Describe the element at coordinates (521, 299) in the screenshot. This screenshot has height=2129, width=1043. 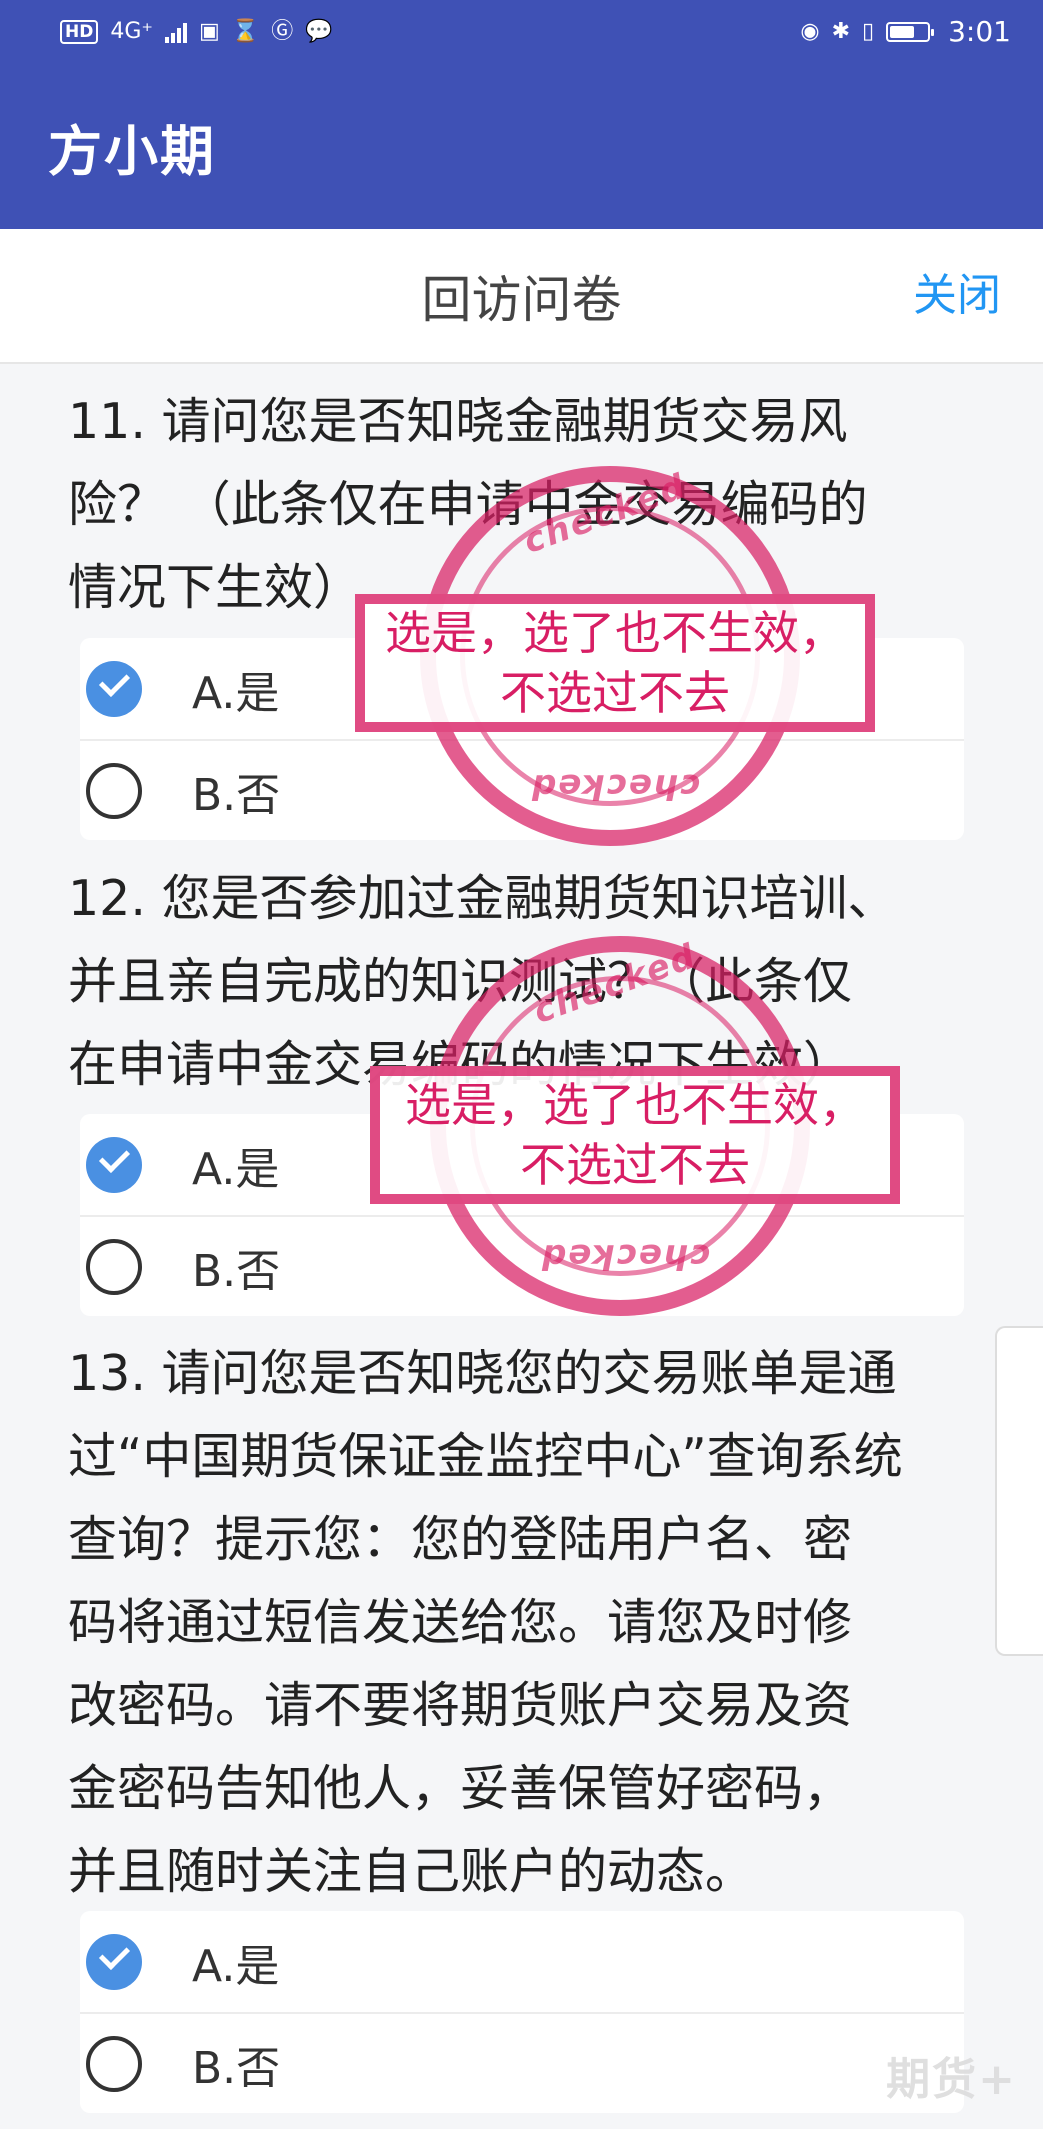
I see `page-title: 回访问卷` at that location.